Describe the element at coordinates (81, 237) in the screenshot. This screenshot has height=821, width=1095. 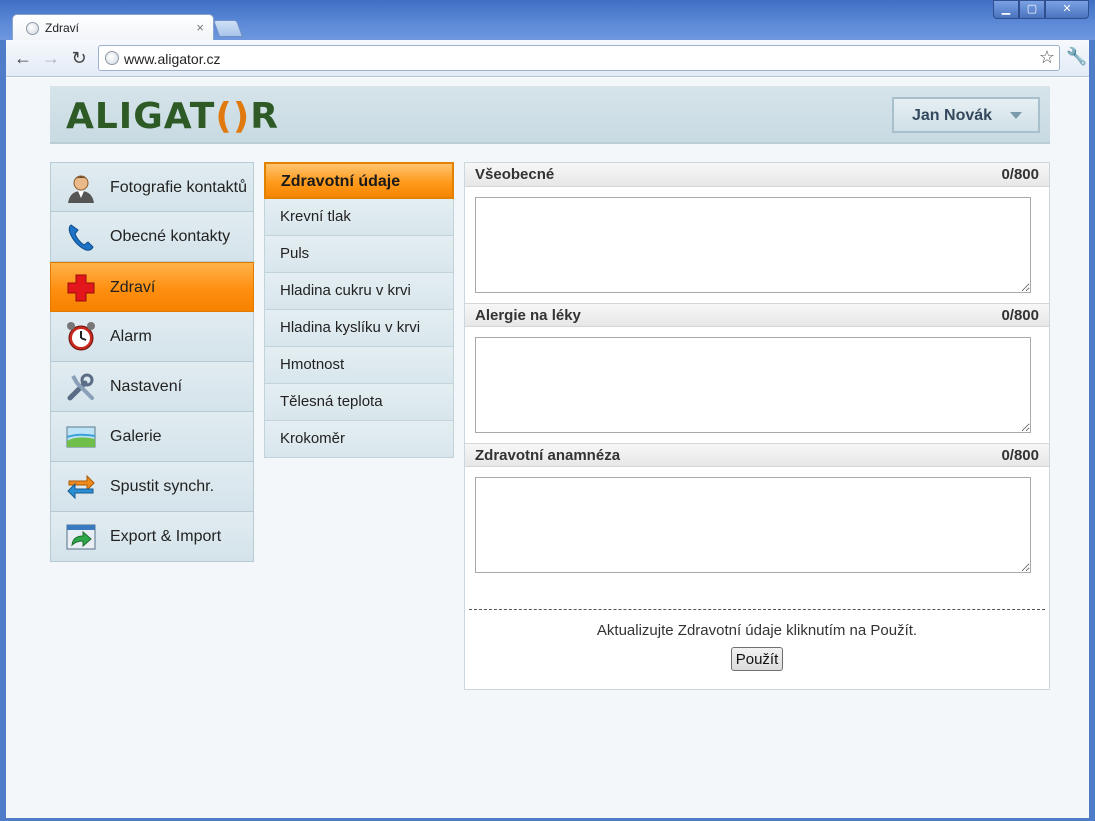
I see `phone-icon` at that location.